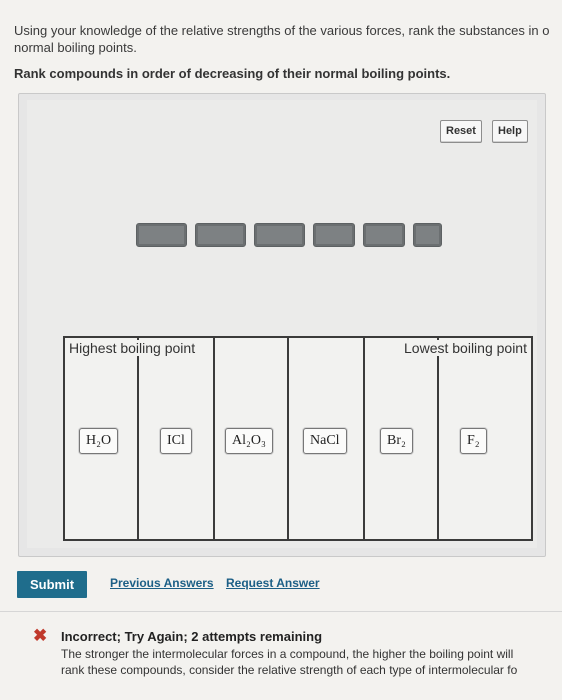 Image resolution: width=562 pixels, height=700 pixels. I want to click on compound-chip-br2: Br₂, so click(396, 441).